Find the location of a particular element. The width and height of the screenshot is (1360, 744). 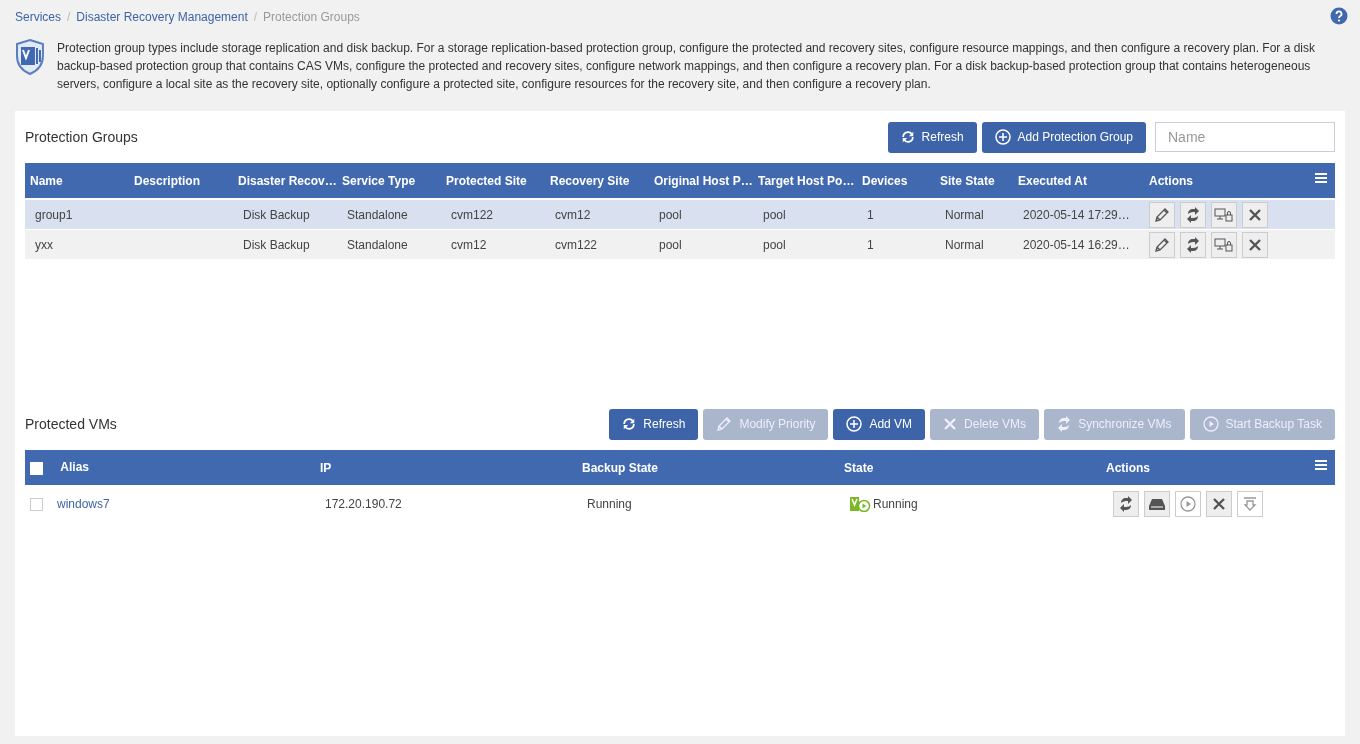

column-header: Service Type is located at coordinates (389, 181).